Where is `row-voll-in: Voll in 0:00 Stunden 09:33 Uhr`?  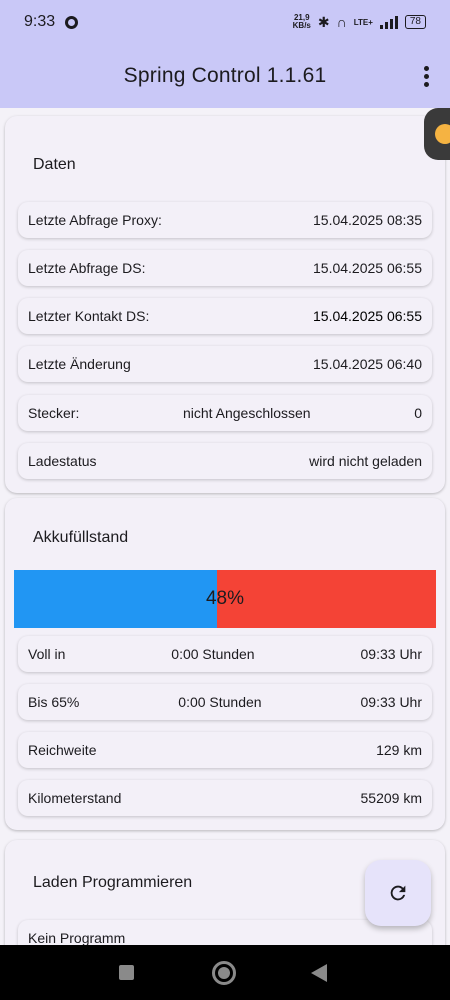
row-voll-in: Voll in 0:00 Stunden 09:33 Uhr is located at coordinates (225, 654).